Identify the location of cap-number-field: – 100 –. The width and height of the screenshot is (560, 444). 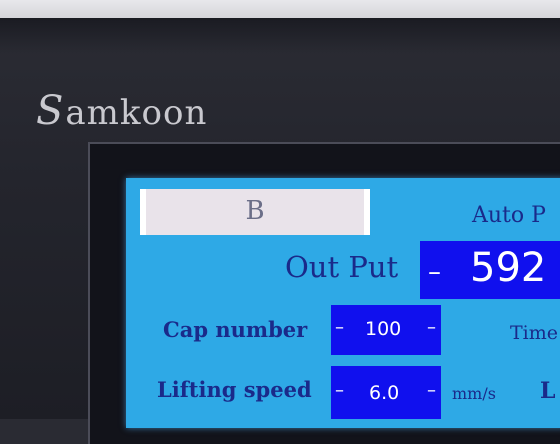
(386, 330).